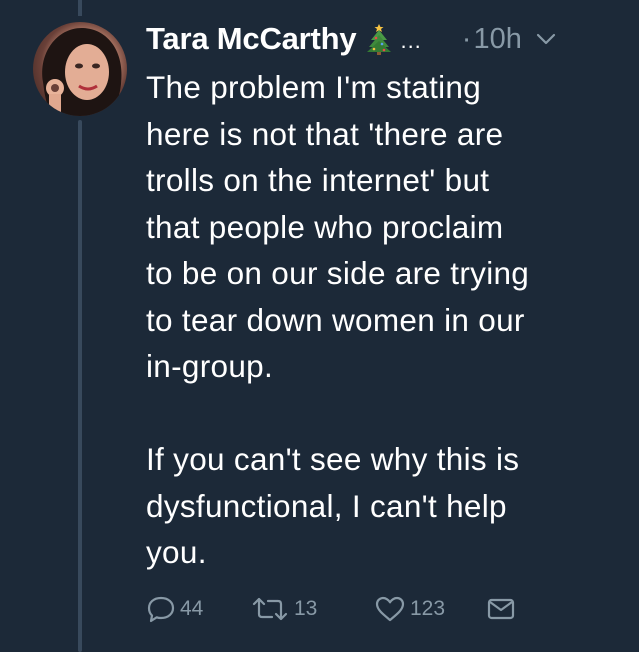  I want to click on avatar, so click(80, 69).